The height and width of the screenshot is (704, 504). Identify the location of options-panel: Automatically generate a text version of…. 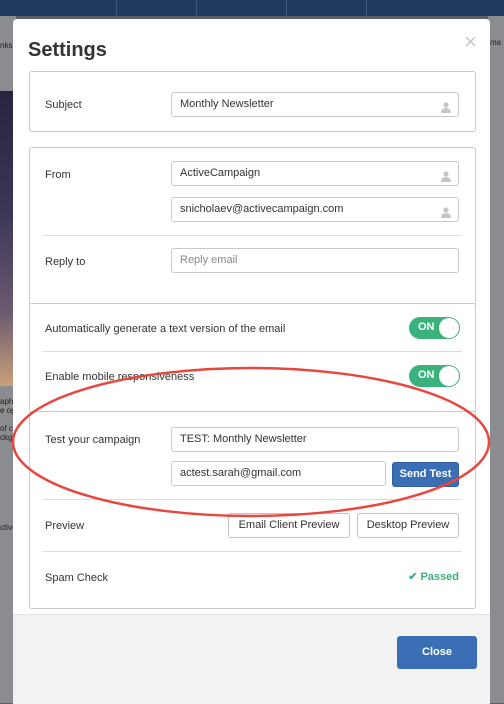
(252, 358).